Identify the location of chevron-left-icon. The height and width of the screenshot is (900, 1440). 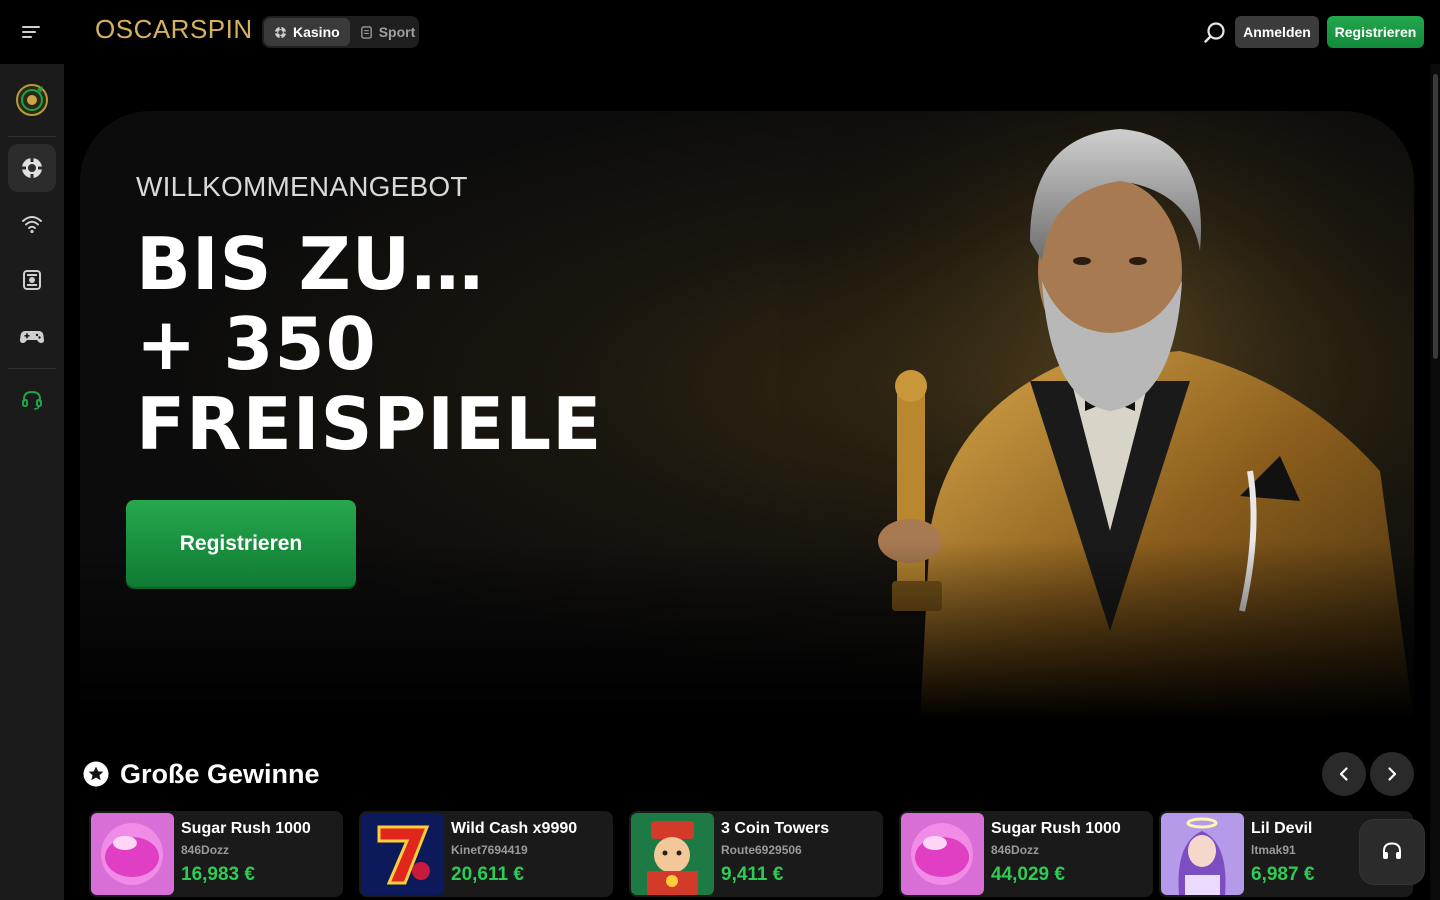
(1343, 774).